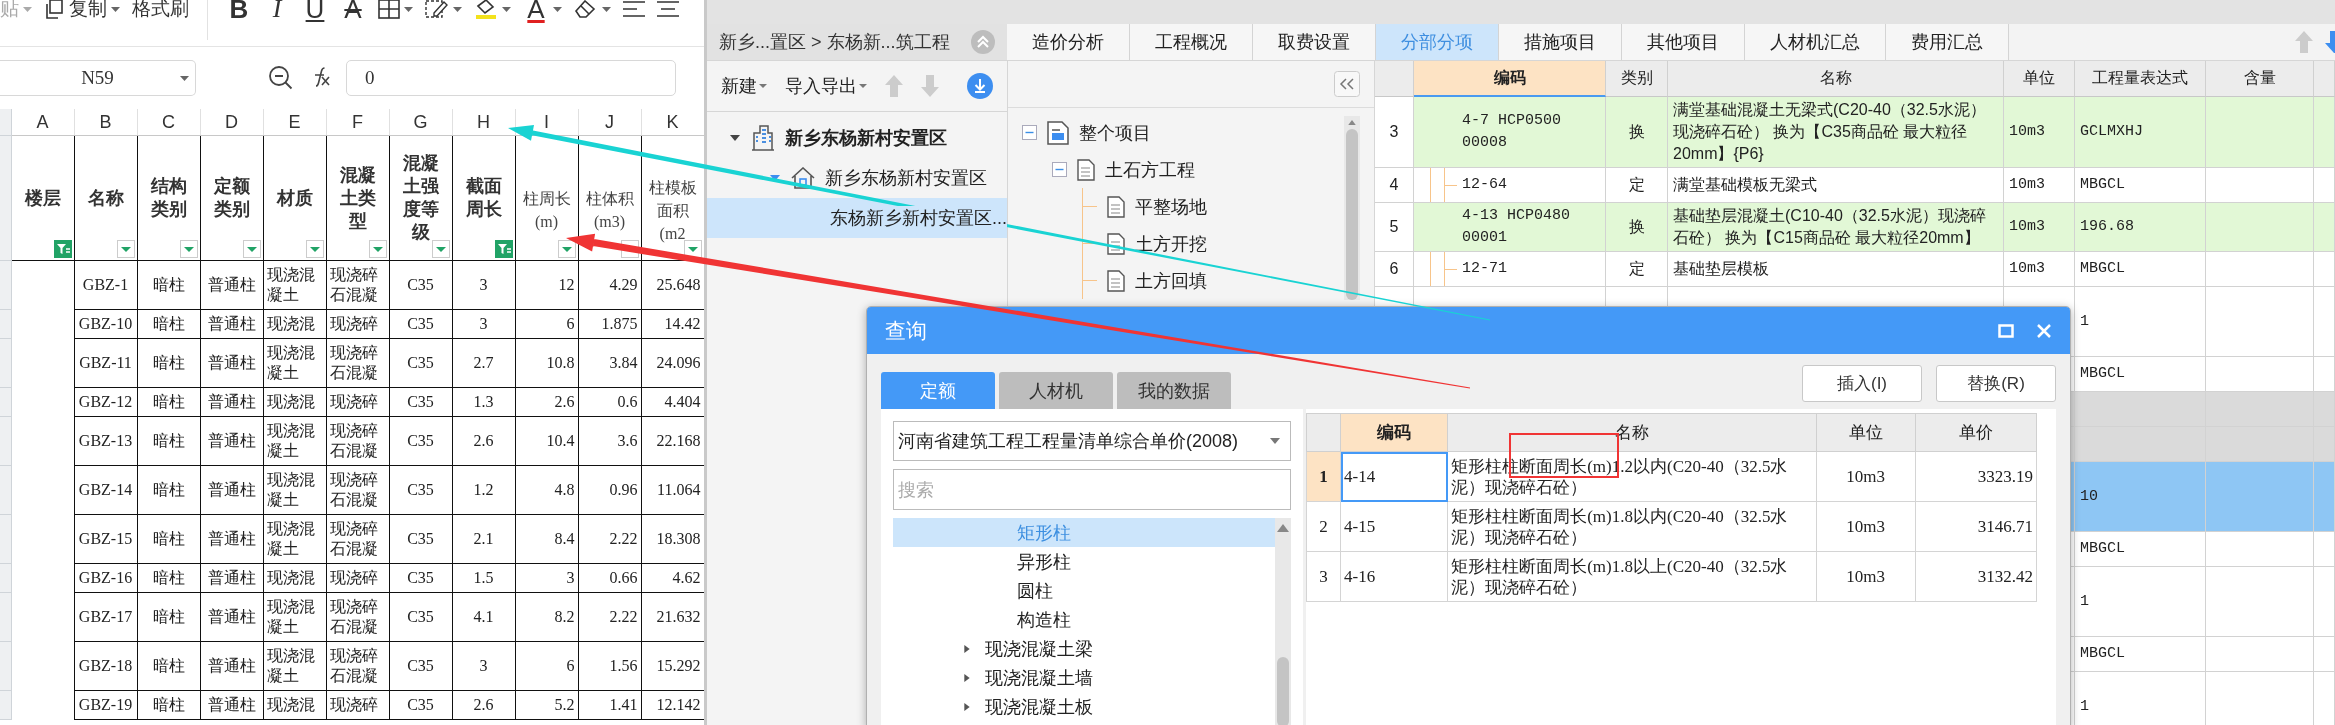  What do you see at coordinates (672, 210) in the screenshot?
I see `column-title: 柱模板面积(m2` at bounding box center [672, 210].